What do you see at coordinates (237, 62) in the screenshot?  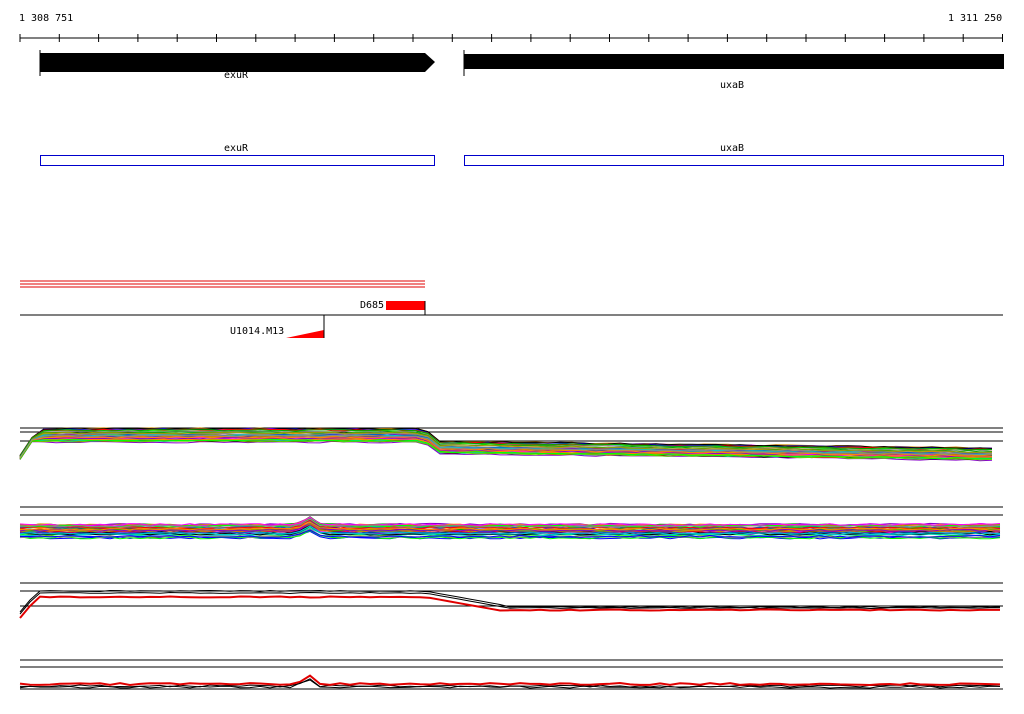 I see `gene-arrow-exur` at bounding box center [237, 62].